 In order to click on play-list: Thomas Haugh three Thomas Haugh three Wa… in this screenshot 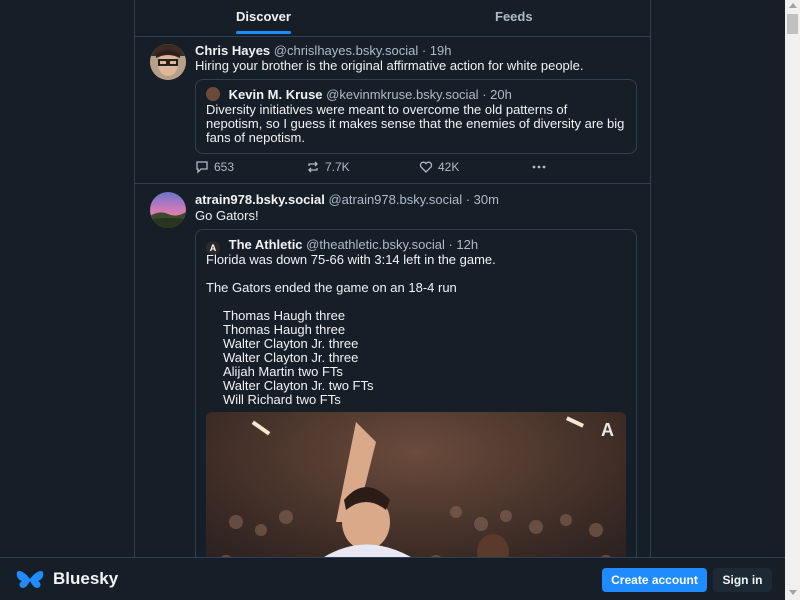, I will do `click(416, 358)`.